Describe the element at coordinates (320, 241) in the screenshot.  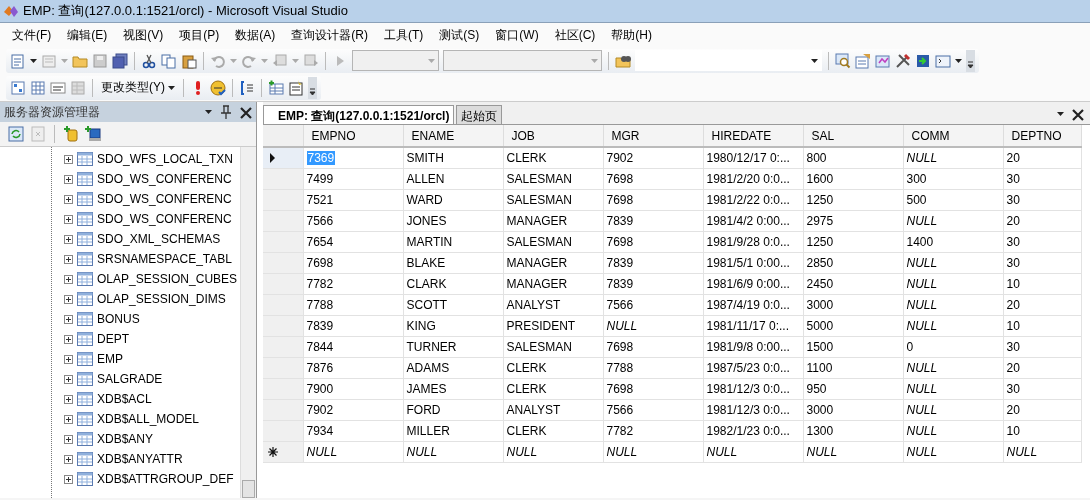
I see `table-cell: 7654` at that location.